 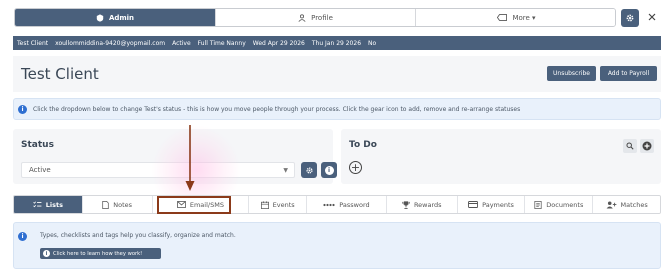 I want to click on tab-password: Password, so click(x=347, y=204).